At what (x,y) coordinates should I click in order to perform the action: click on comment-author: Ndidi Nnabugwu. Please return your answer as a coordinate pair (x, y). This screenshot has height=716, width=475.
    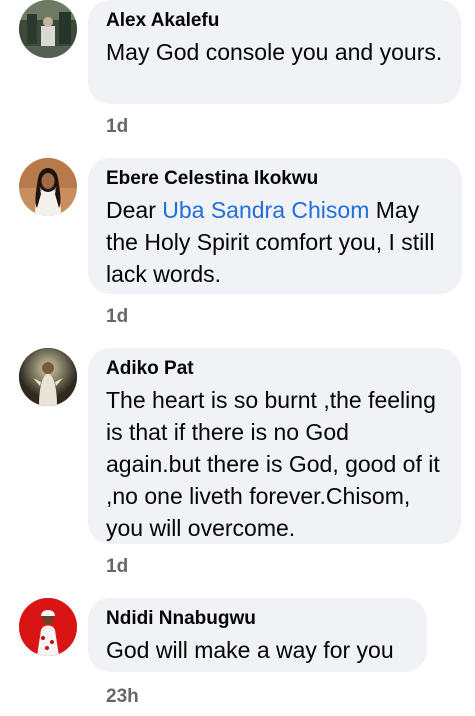
    Looking at the image, I should click on (257, 619).